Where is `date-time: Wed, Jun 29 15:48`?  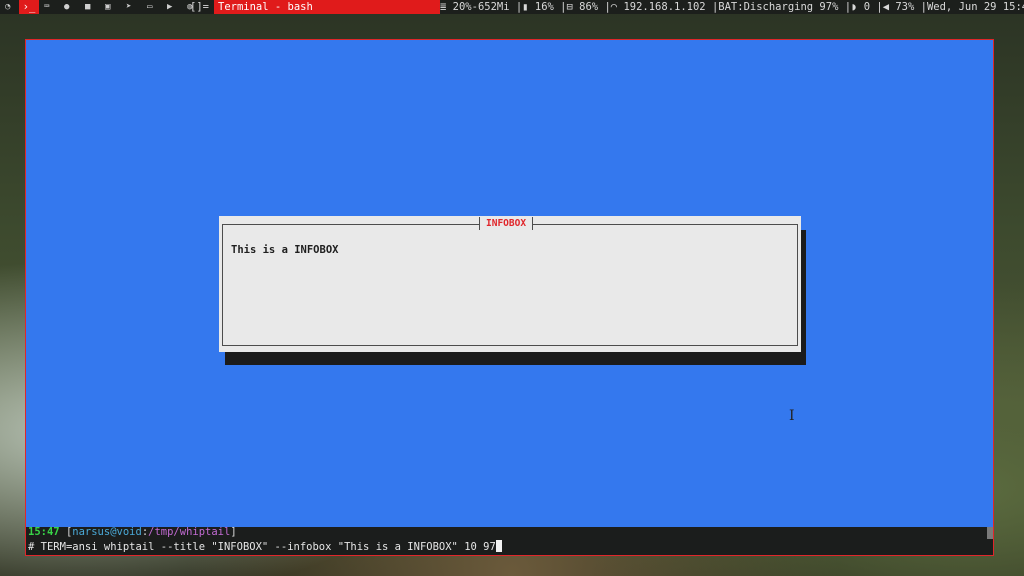
date-time: Wed, Jun 29 15:48 is located at coordinates (975, 7).